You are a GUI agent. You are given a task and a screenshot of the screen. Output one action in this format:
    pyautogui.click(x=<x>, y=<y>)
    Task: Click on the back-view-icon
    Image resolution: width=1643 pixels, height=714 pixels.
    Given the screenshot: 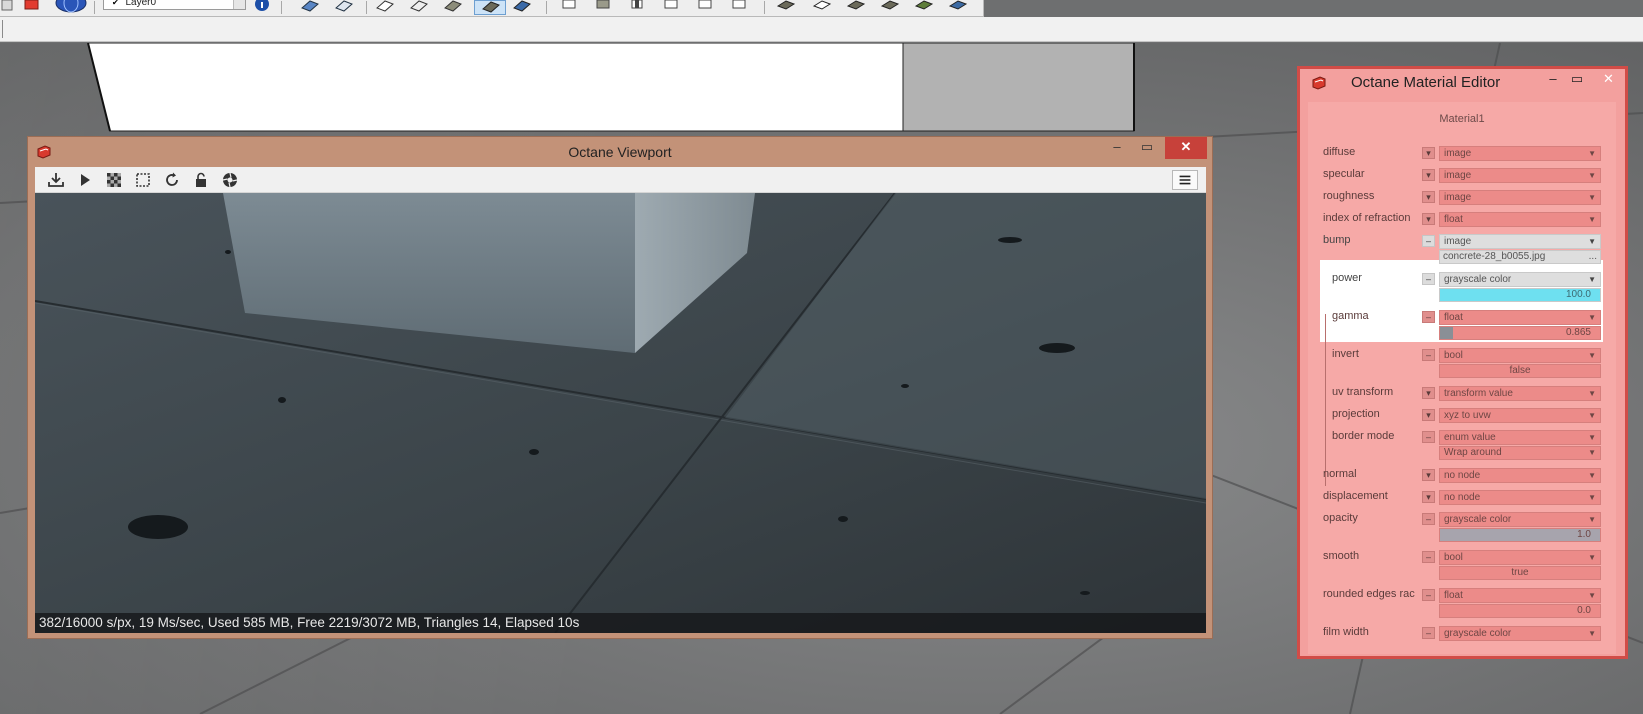 What is the action you would take?
    pyautogui.click(x=705, y=7)
    